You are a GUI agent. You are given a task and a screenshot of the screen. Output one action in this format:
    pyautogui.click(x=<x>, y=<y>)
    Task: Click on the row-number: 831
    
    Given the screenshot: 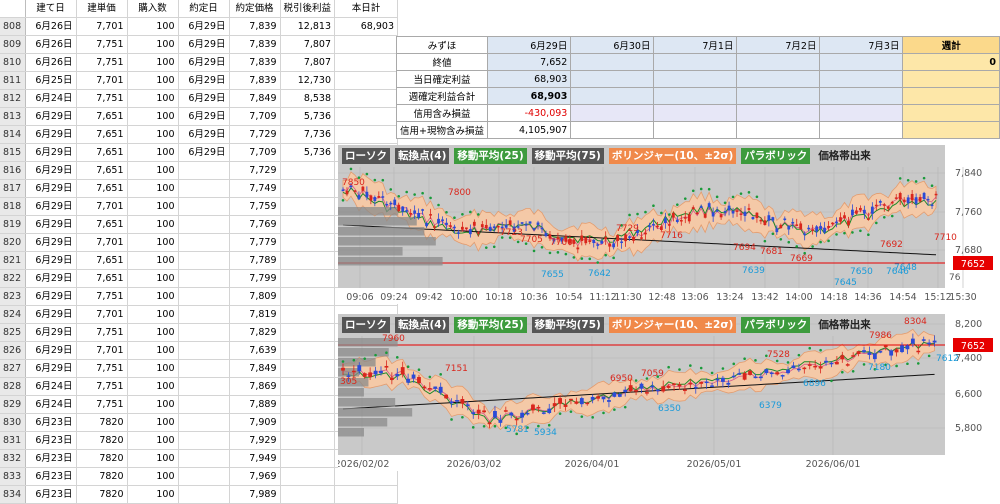 What is the action you would take?
    pyautogui.click(x=13, y=440)
    